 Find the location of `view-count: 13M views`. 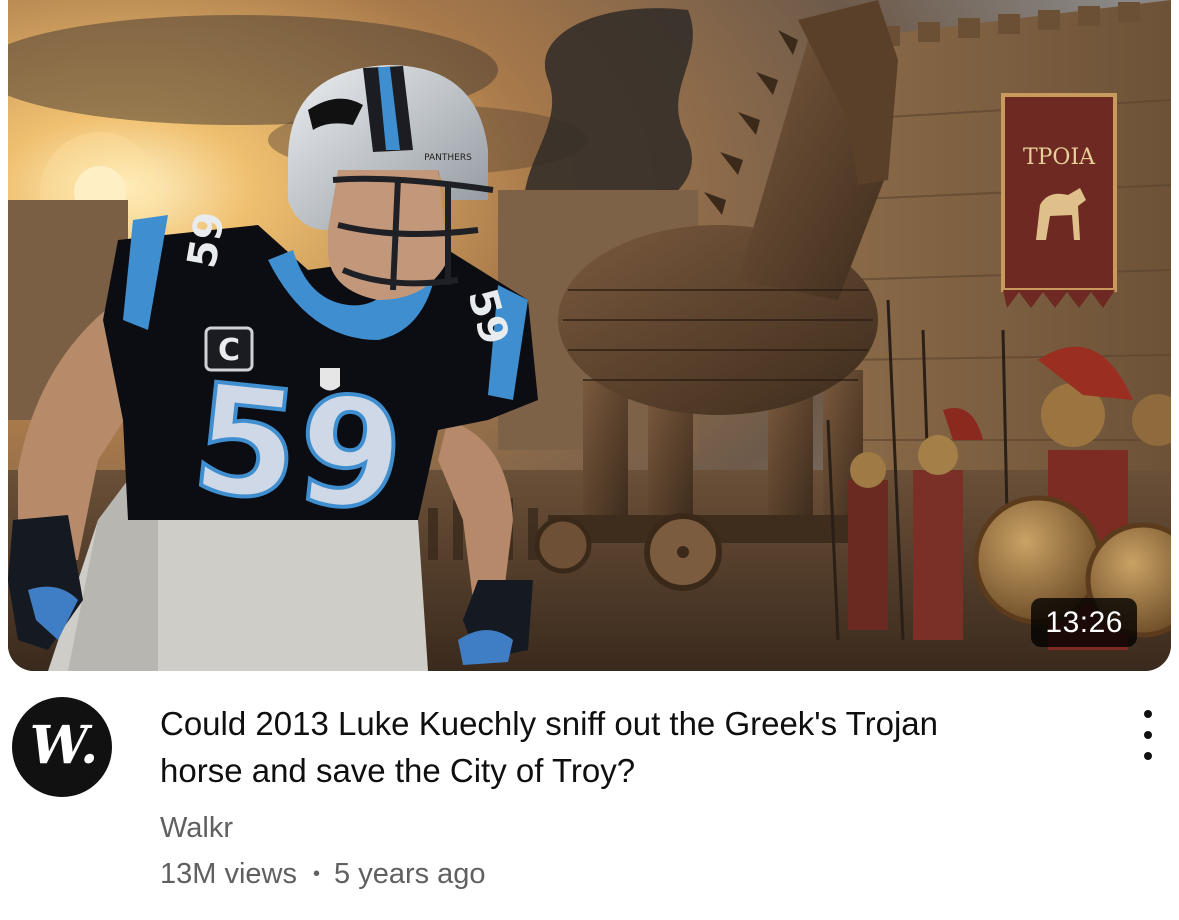

view-count: 13M views is located at coordinates (228, 874).